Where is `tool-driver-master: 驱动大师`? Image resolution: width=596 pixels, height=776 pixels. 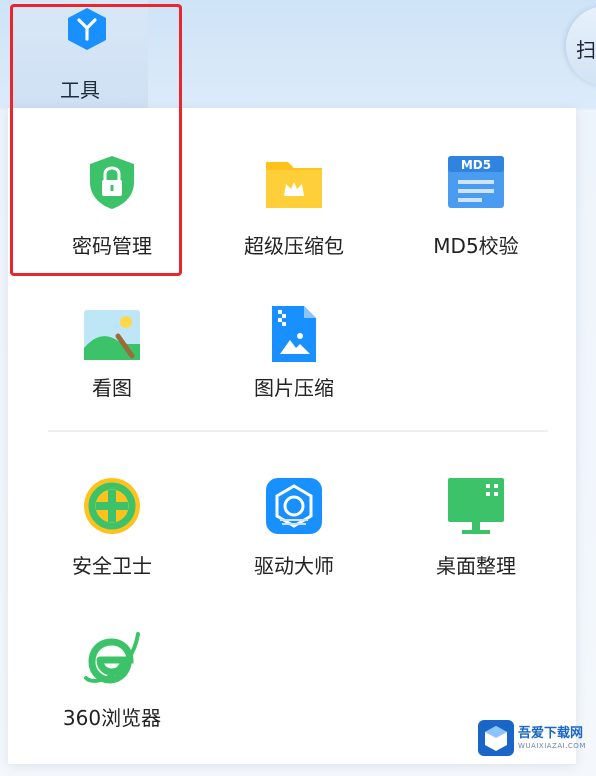 tool-driver-master: 驱动大师 is located at coordinates (294, 541).